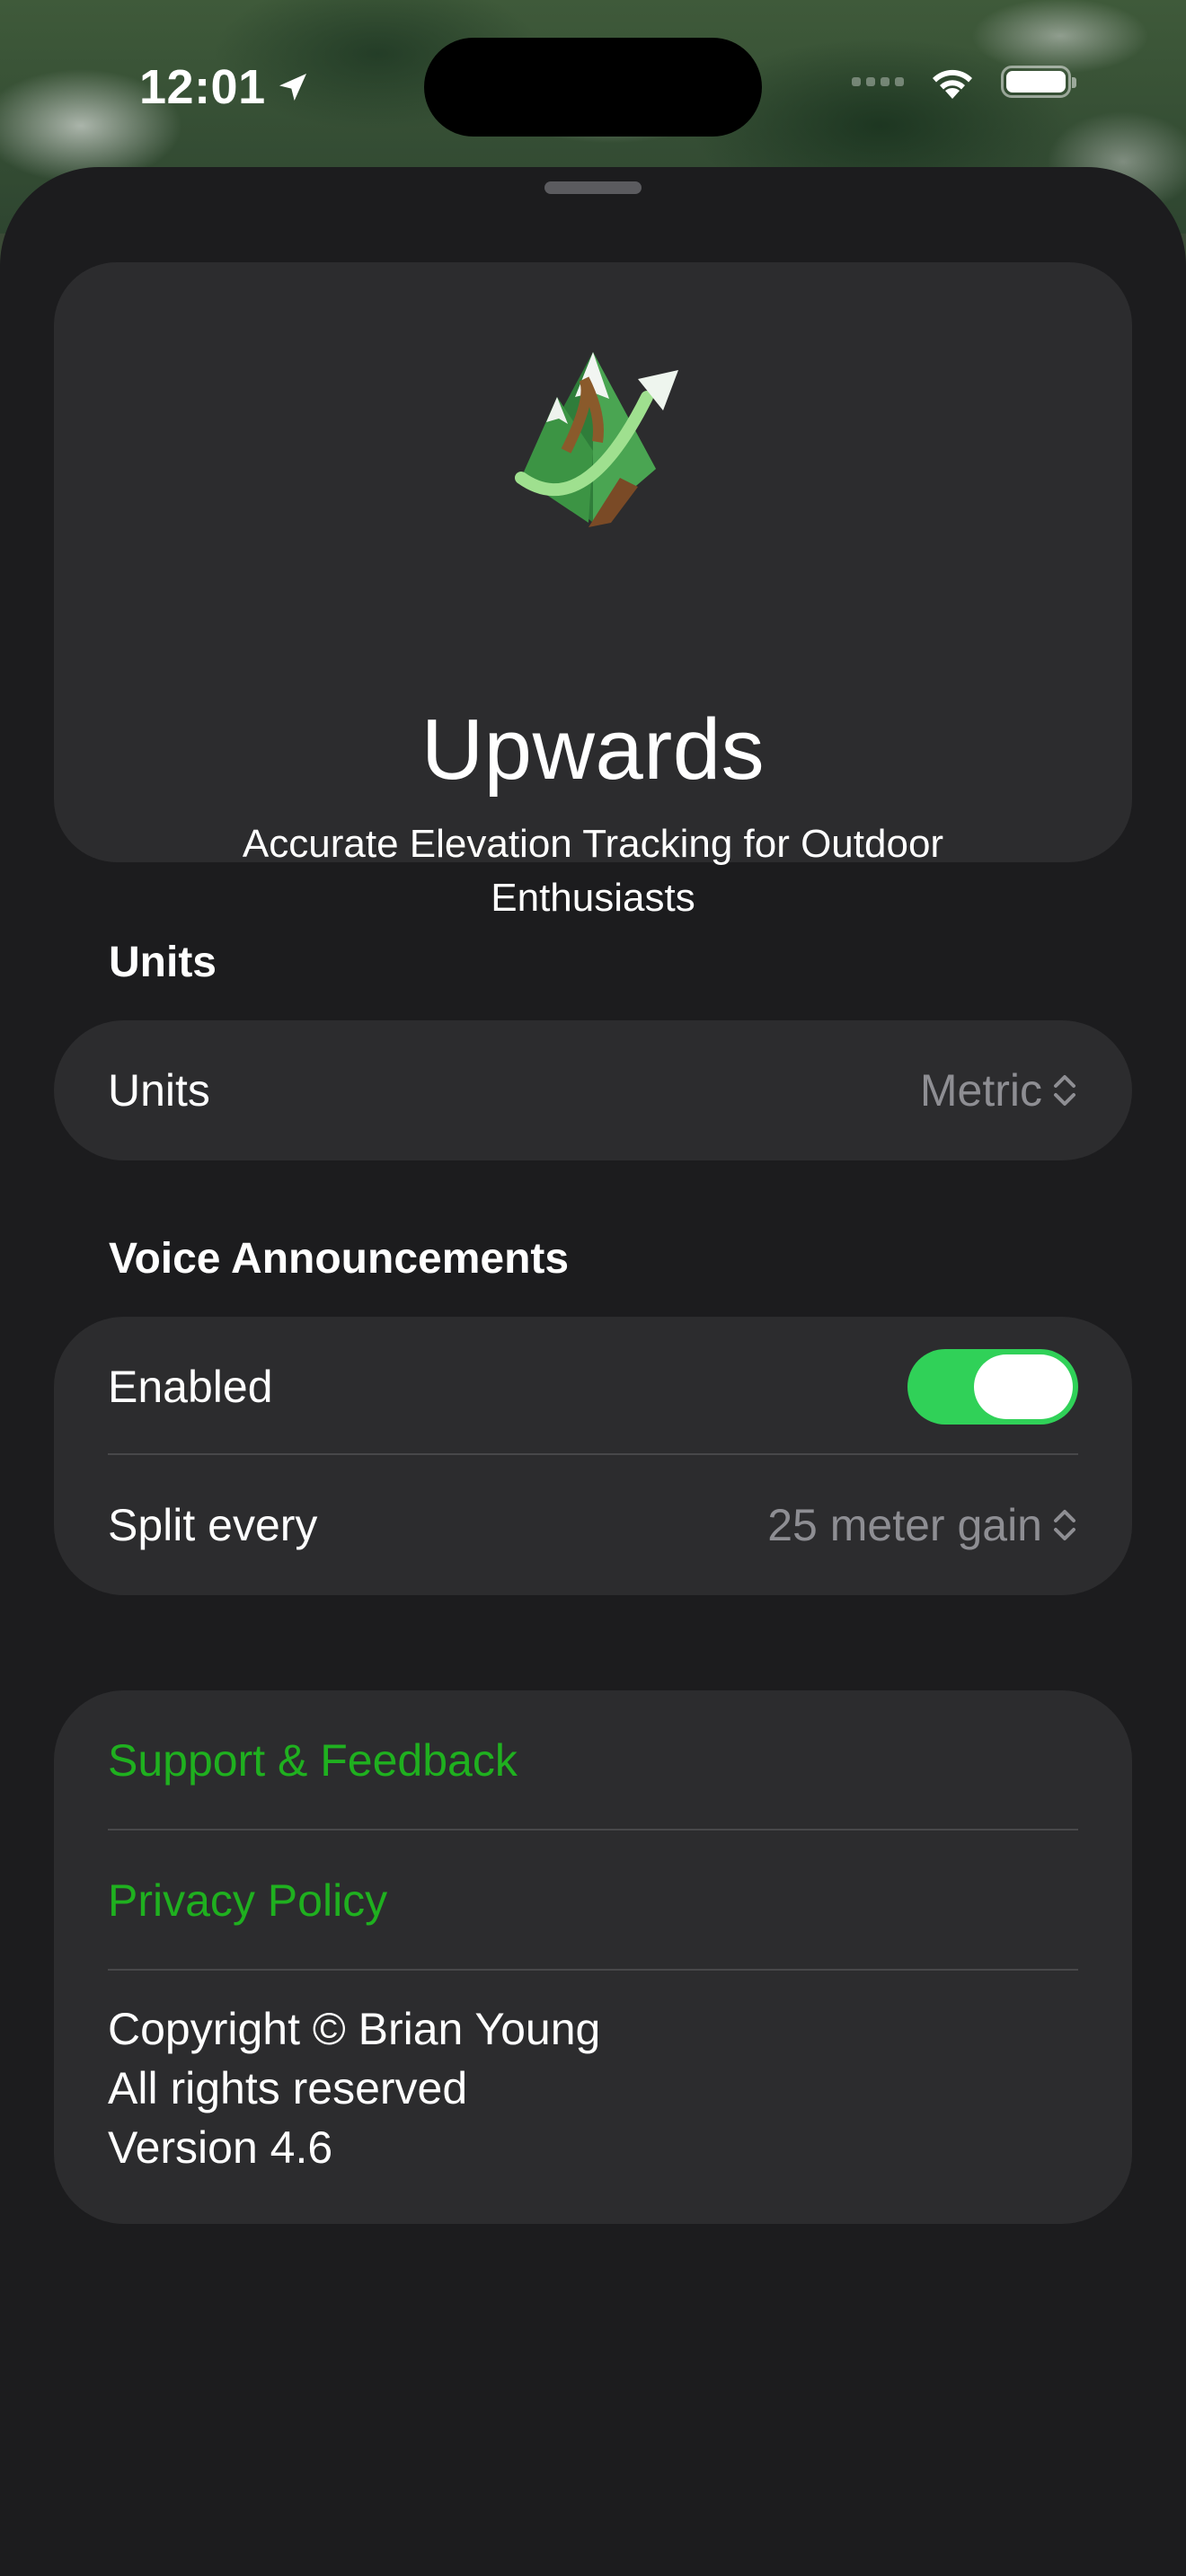 The height and width of the screenshot is (2576, 1186). What do you see at coordinates (593, 749) in the screenshot?
I see `app-name: Upwards` at bounding box center [593, 749].